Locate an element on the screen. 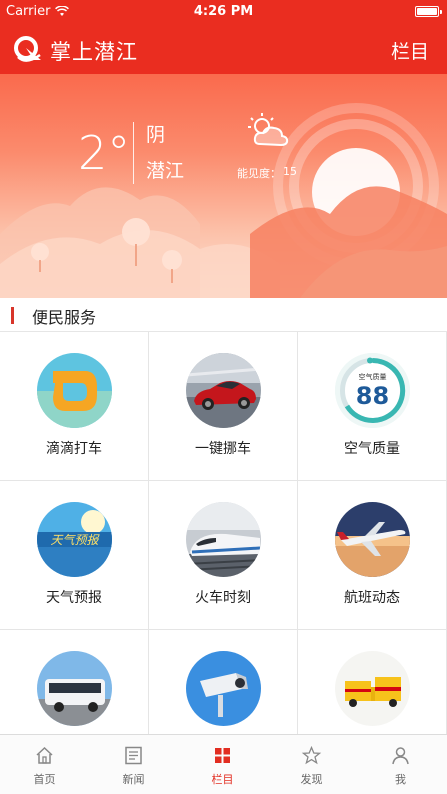 Image resolution: width=447 pixels, height=794 pixels. service-label: 一键挪车 is located at coordinates (223, 449).